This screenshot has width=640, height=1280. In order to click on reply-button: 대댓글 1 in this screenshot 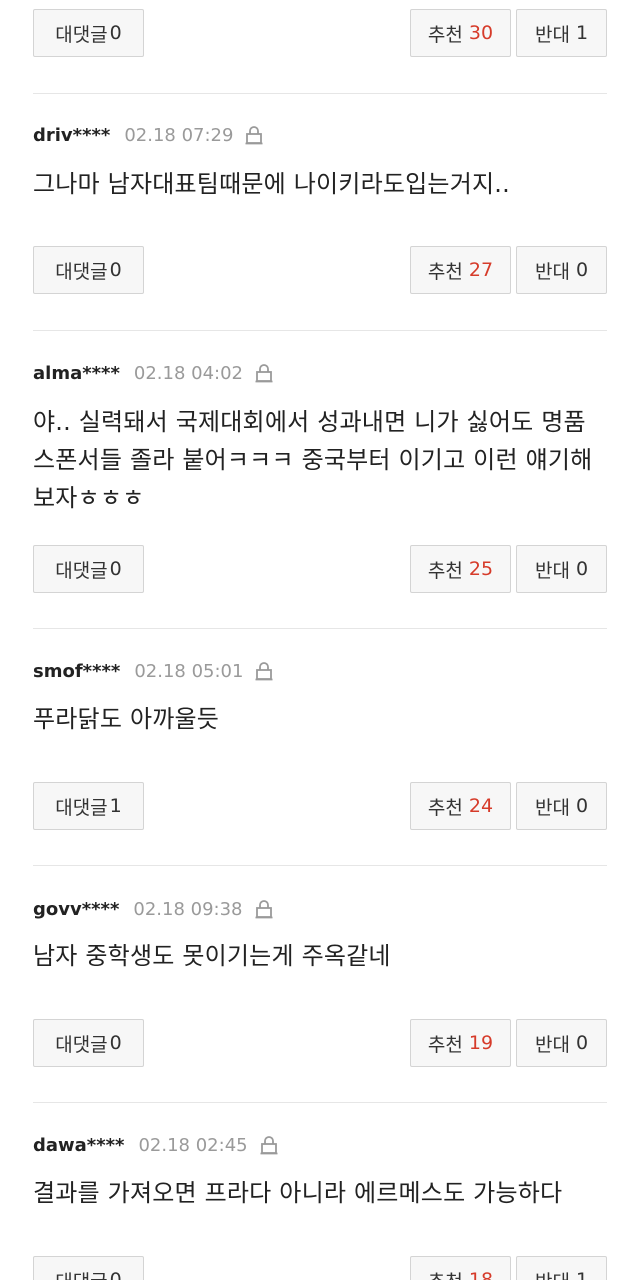, I will do `click(88, 806)`.